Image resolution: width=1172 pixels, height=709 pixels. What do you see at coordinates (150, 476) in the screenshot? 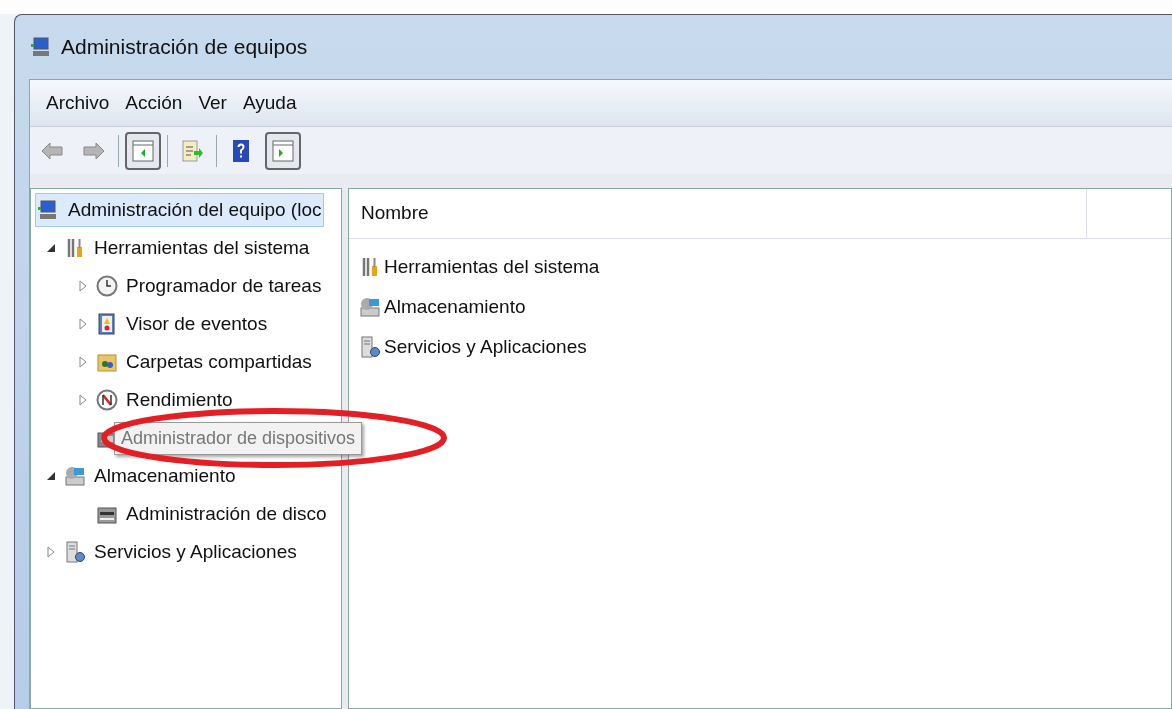
I see `tree-item: Almacenamiento` at bounding box center [150, 476].